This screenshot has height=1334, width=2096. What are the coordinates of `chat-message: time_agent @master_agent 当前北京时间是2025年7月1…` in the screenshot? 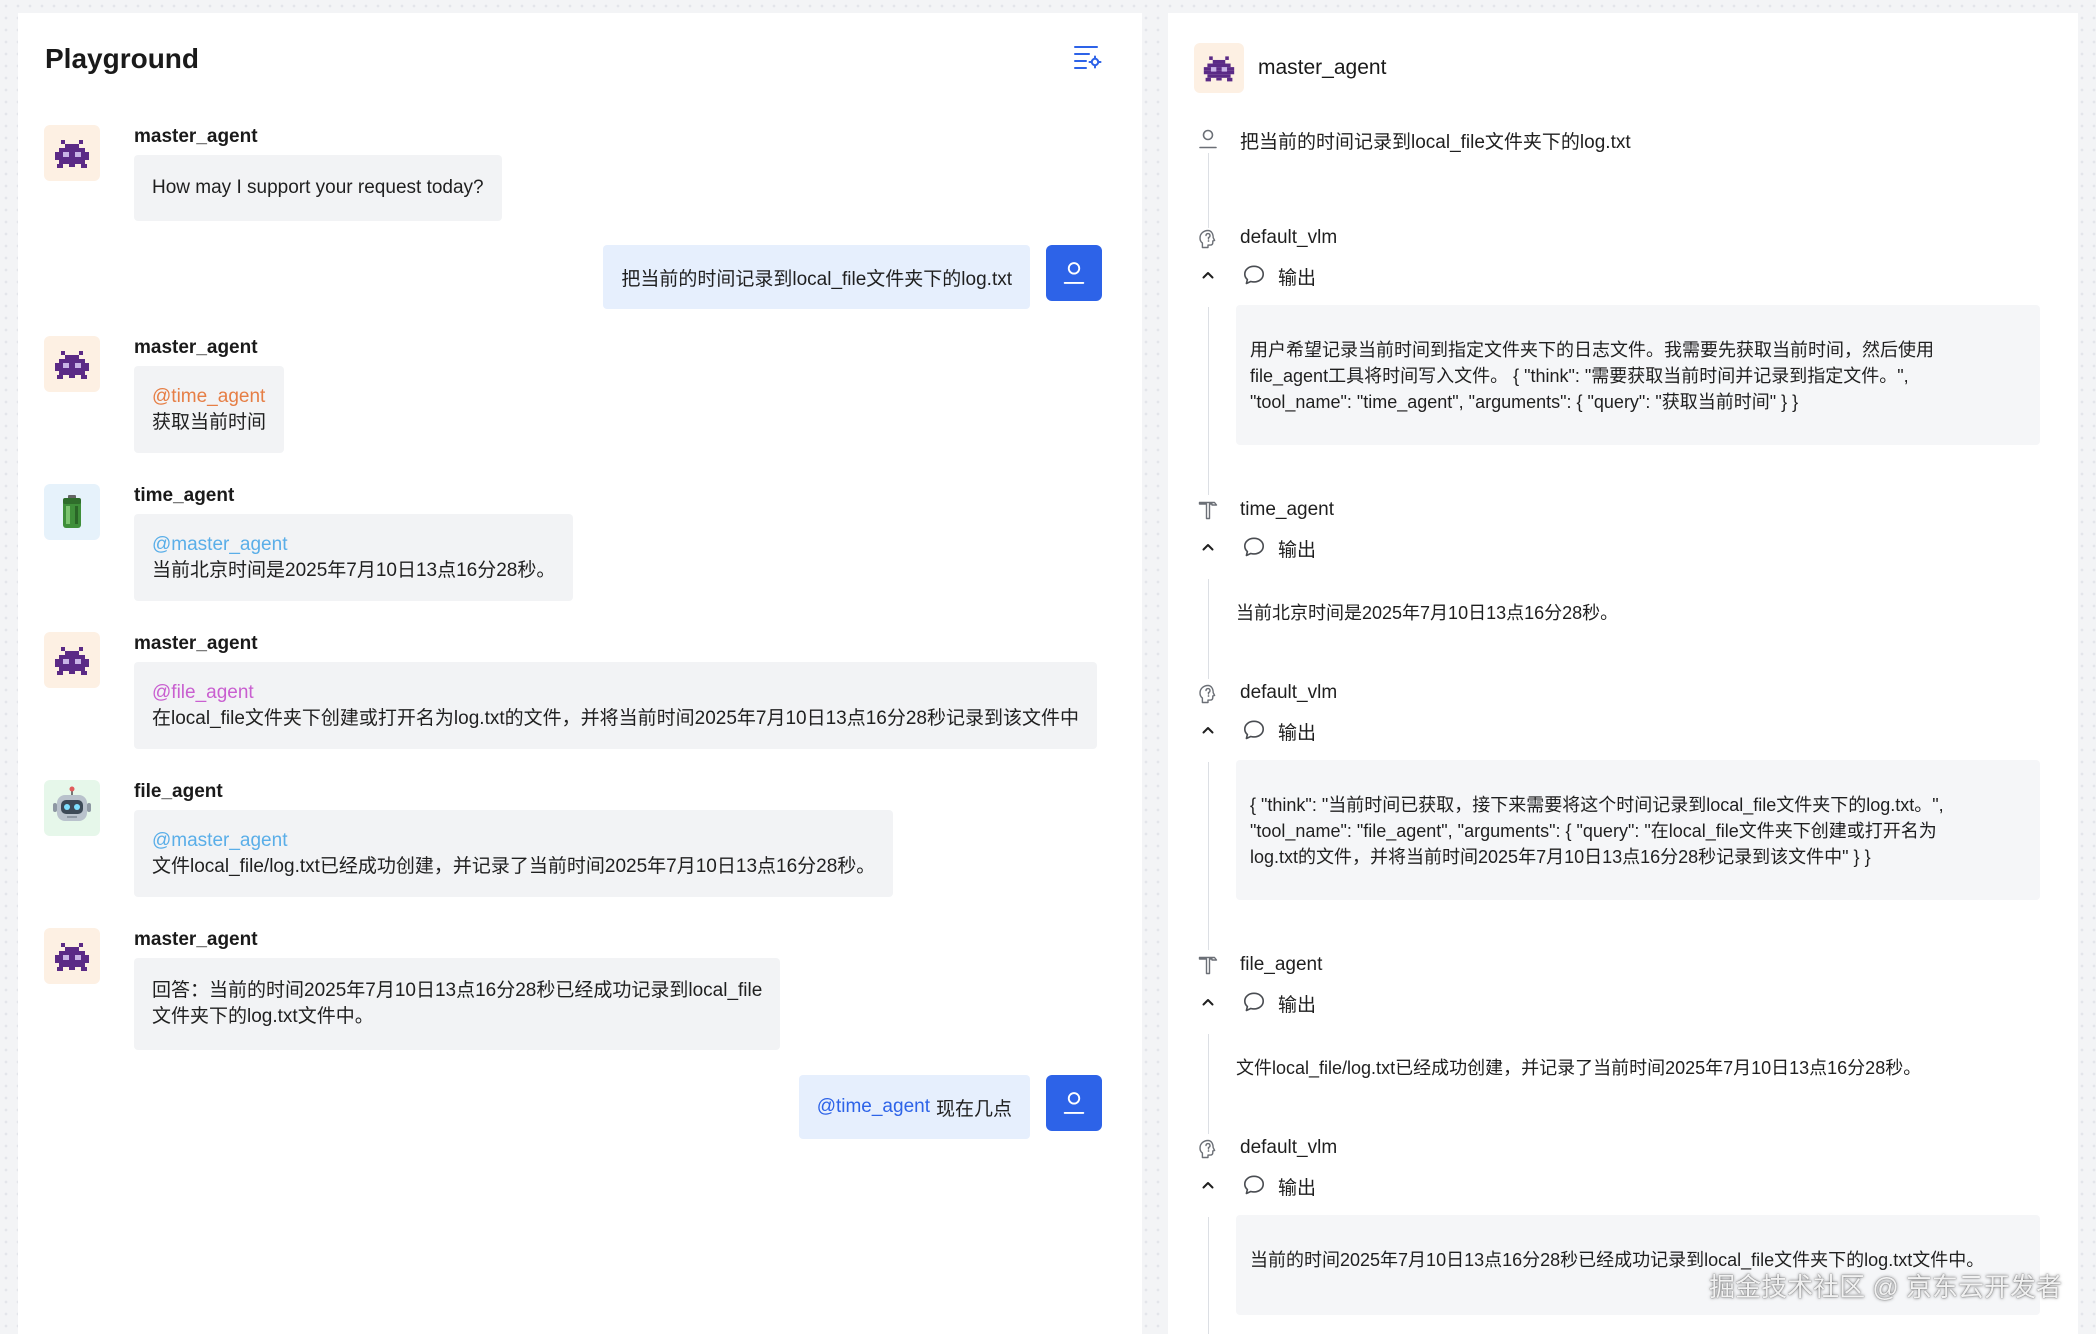 It's located at (573, 549).